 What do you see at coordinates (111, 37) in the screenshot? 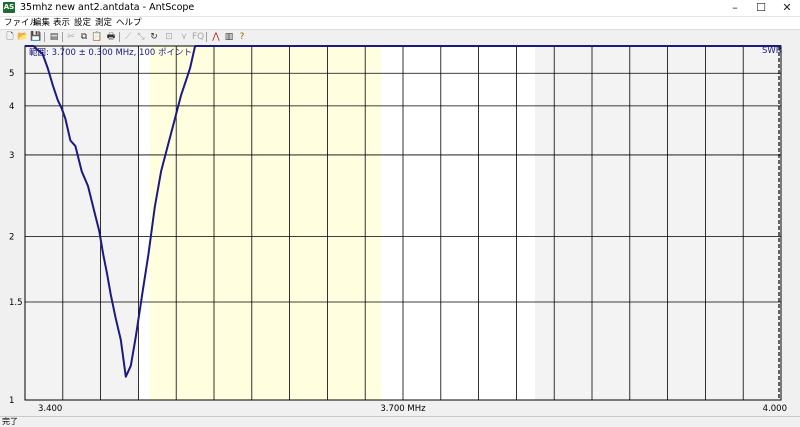
I see `print-icon: 🖶` at bounding box center [111, 37].